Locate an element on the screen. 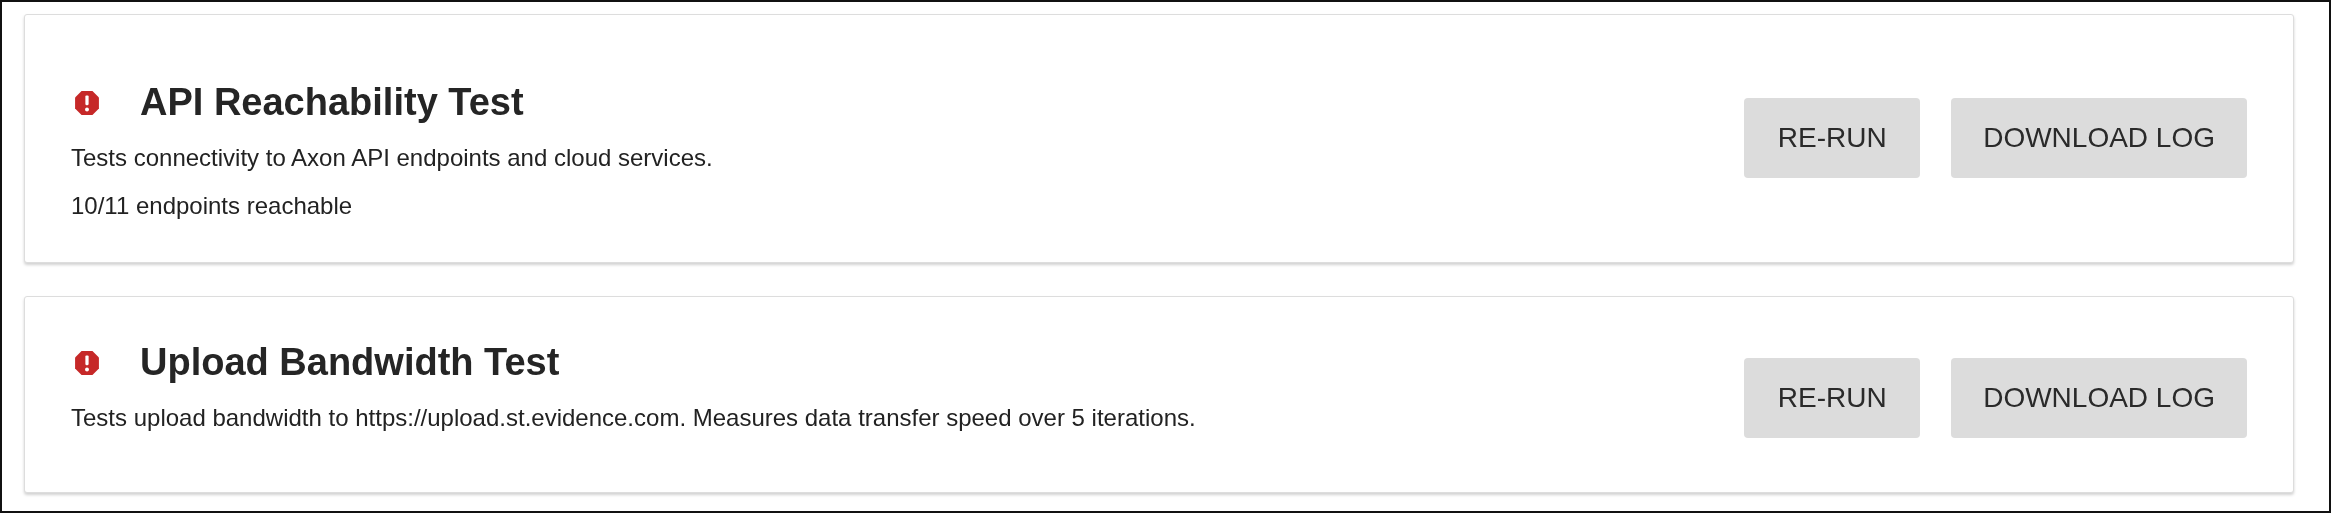 This screenshot has height=513, width=2331. test-title: API Reachability Test is located at coordinates (332, 102).